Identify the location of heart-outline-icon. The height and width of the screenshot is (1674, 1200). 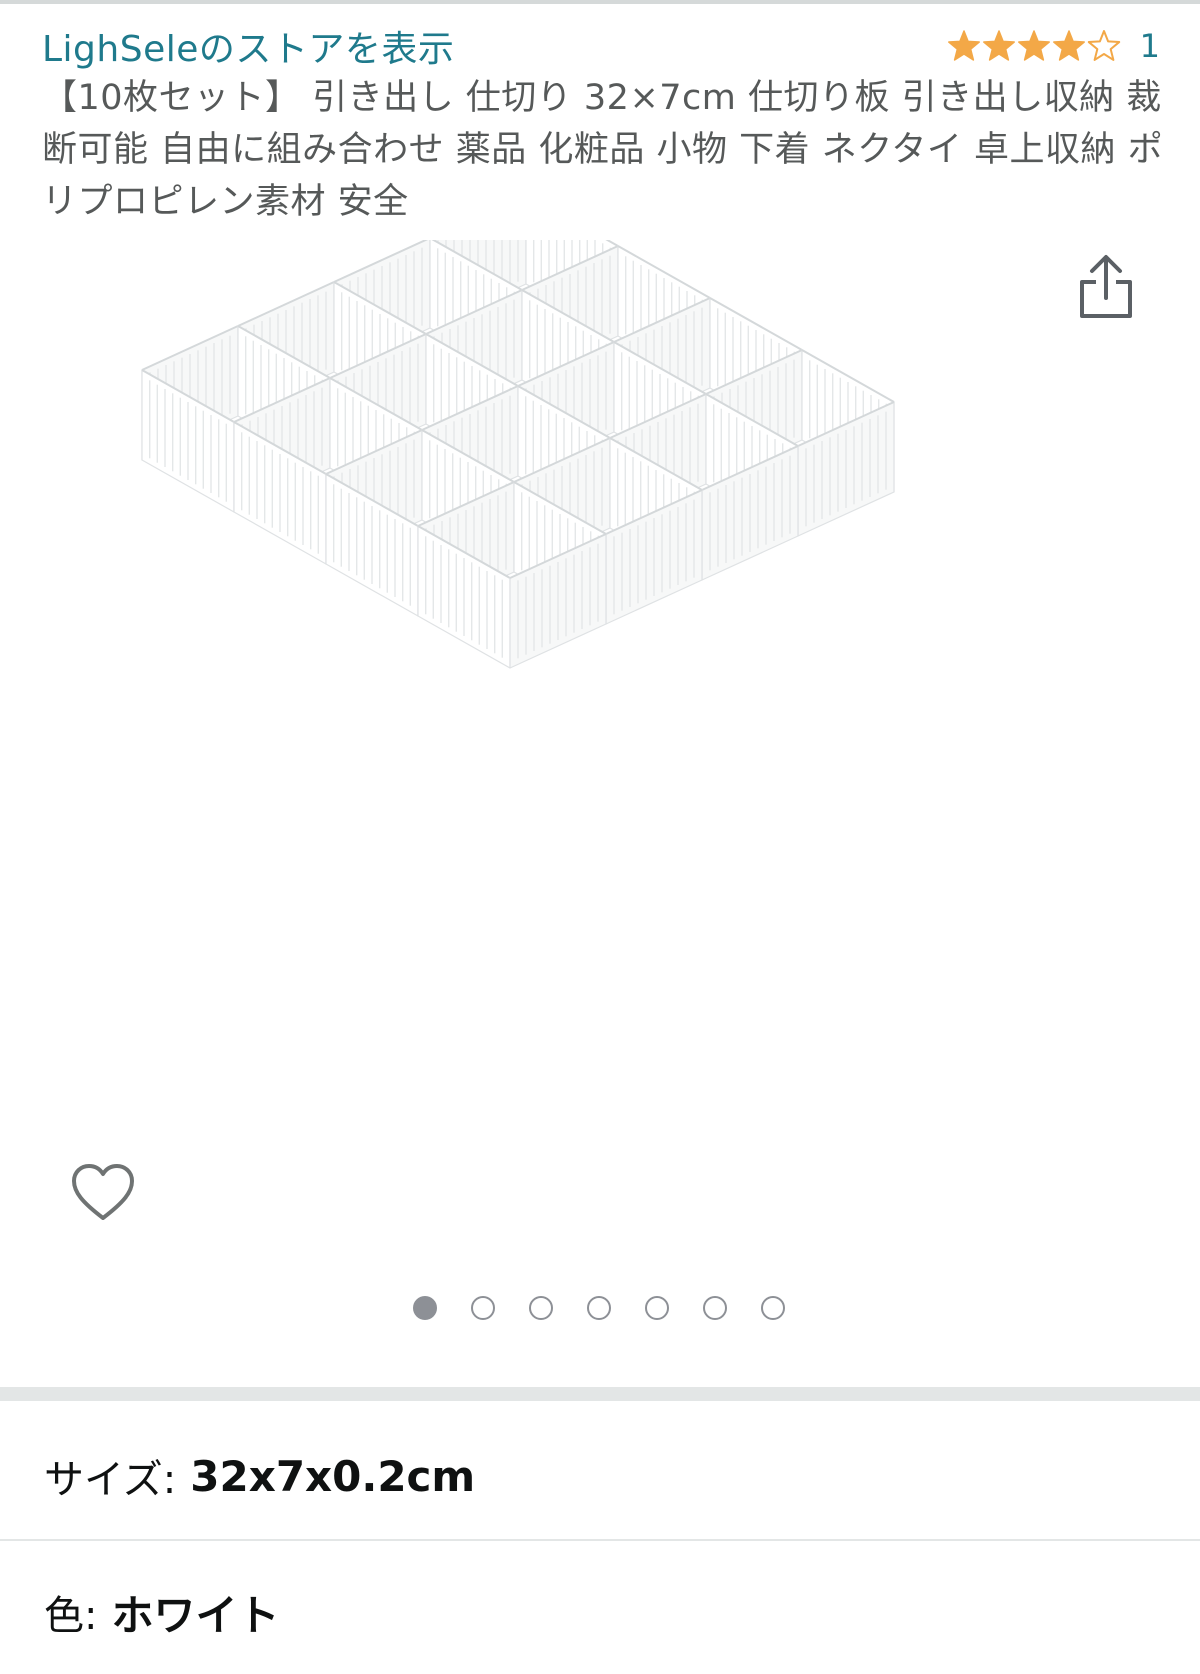
(103, 1192).